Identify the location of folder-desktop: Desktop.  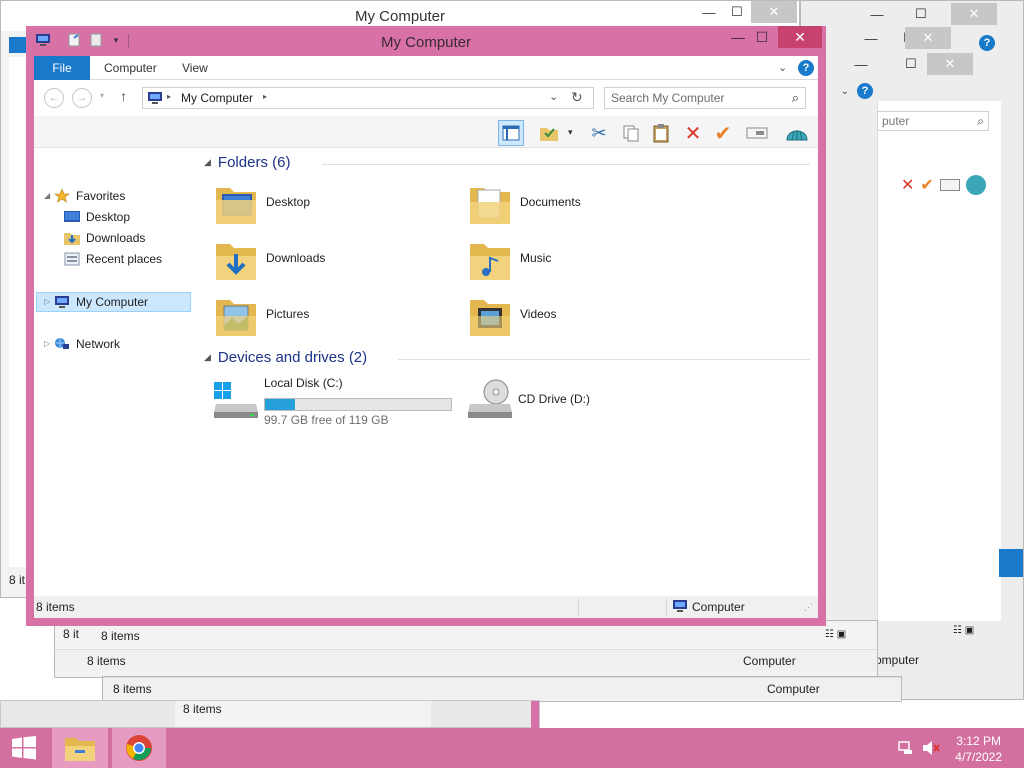
(329, 206).